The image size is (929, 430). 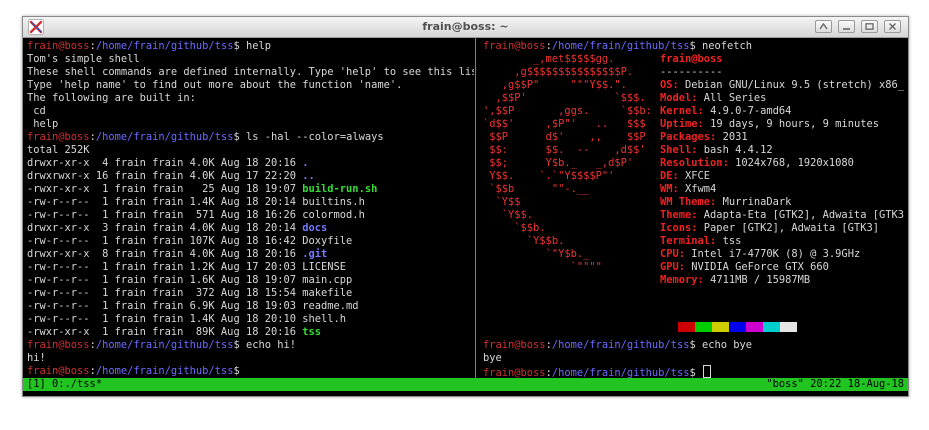 I want to click on info-value: All Series, so click(x=735, y=98).